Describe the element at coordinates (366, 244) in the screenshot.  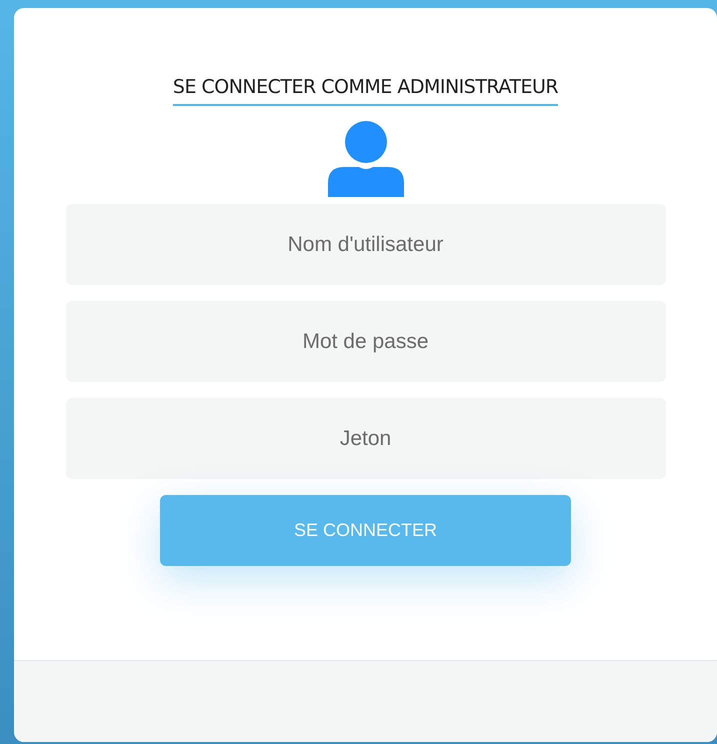
I see `input-field: Nom d'utilisateur` at that location.